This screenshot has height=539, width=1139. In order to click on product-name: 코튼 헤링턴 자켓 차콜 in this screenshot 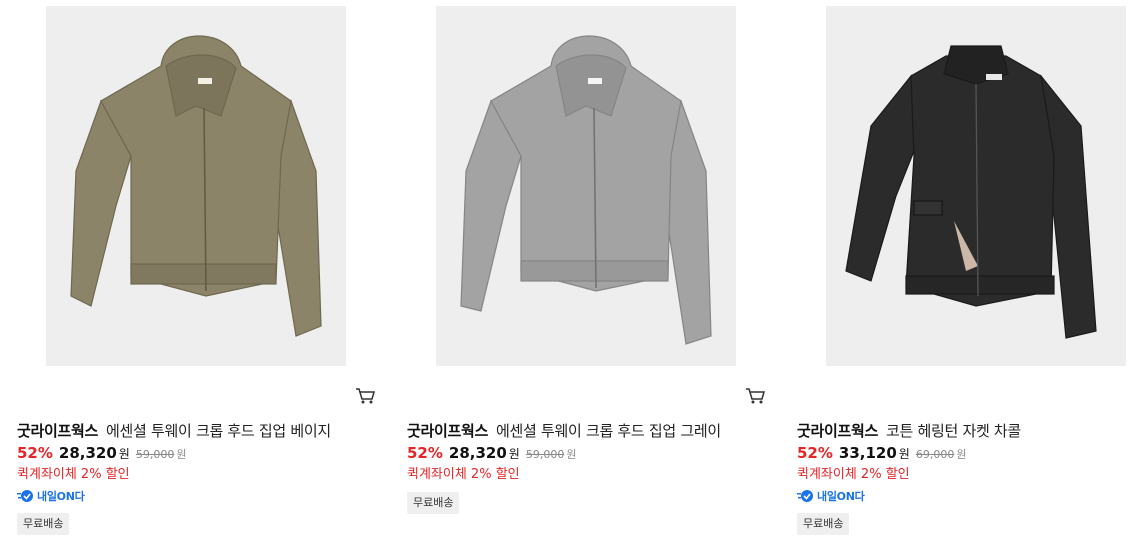, I will do `click(953, 431)`.